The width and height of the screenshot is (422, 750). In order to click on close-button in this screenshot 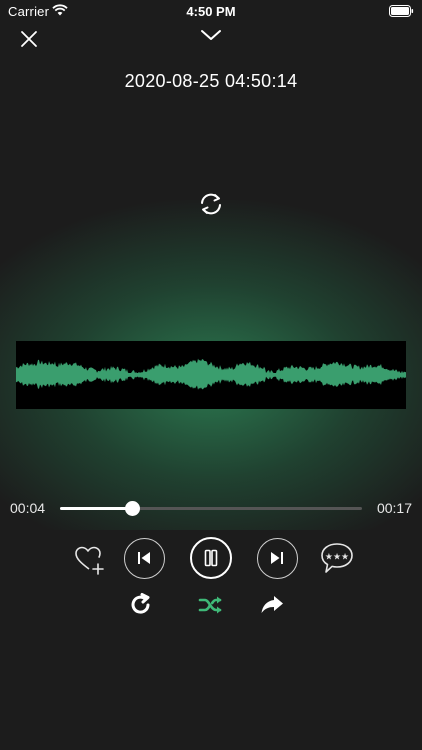, I will do `click(29, 39)`.